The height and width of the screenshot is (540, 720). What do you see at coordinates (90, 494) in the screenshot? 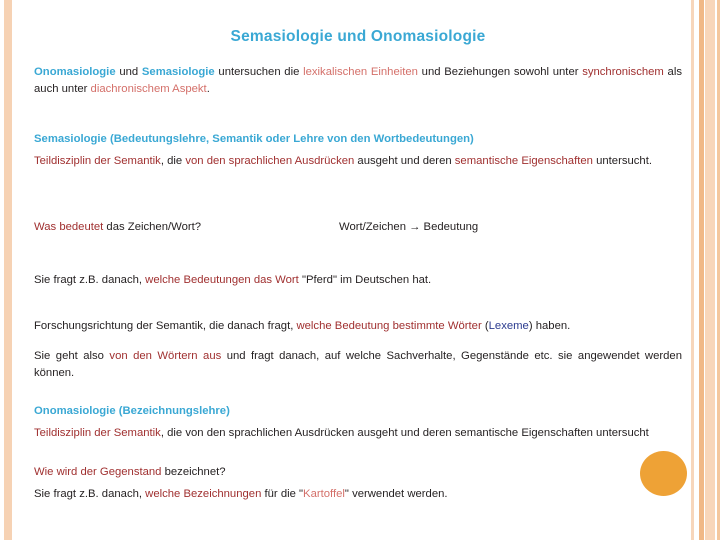
I see `kartoffel-text-1: Sie fragt z.B. danach,` at bounding box center [90, 494].